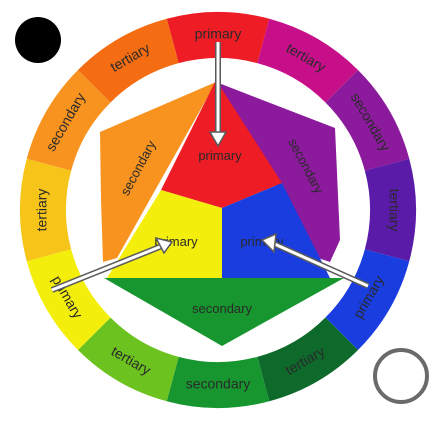 The image size is (442, 421). I want to click on record-indicator-dot, so click(38, 40).